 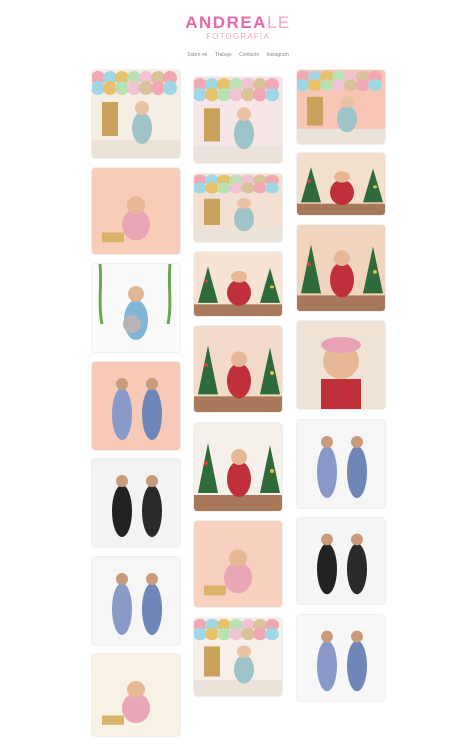 I want to click on toddler-xylophone-photo, so click(x=238, y=564).